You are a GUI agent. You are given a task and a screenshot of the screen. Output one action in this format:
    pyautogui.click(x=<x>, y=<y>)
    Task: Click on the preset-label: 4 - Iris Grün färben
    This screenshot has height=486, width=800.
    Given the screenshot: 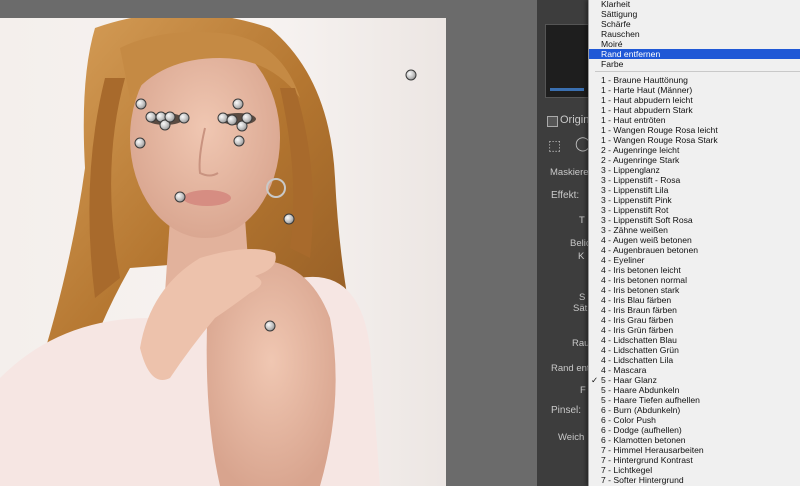 What is the action you would take?
    pyautogui.click(x=637, y=330)
    